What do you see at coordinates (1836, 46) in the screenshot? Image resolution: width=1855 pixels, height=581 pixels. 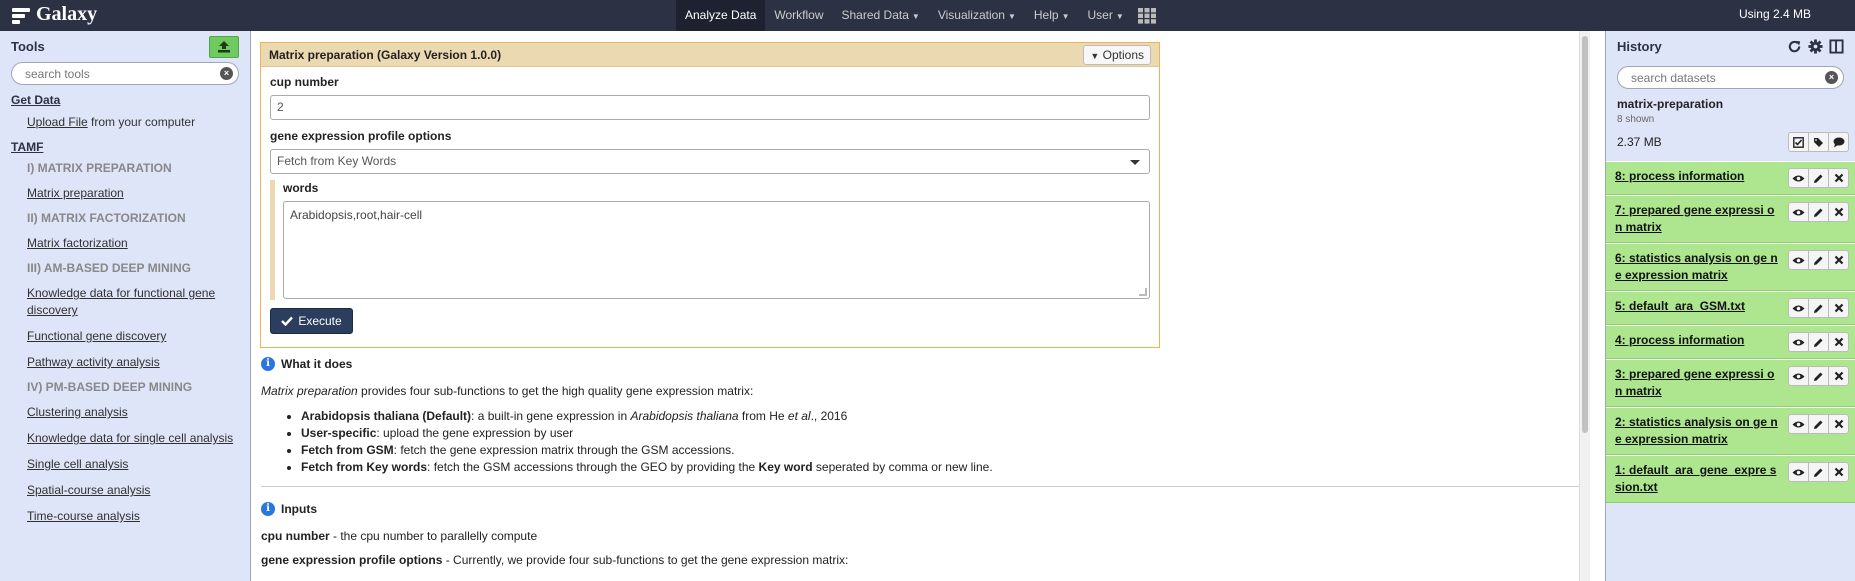 I see `columns-icon` at bounding box center [1836, 46].